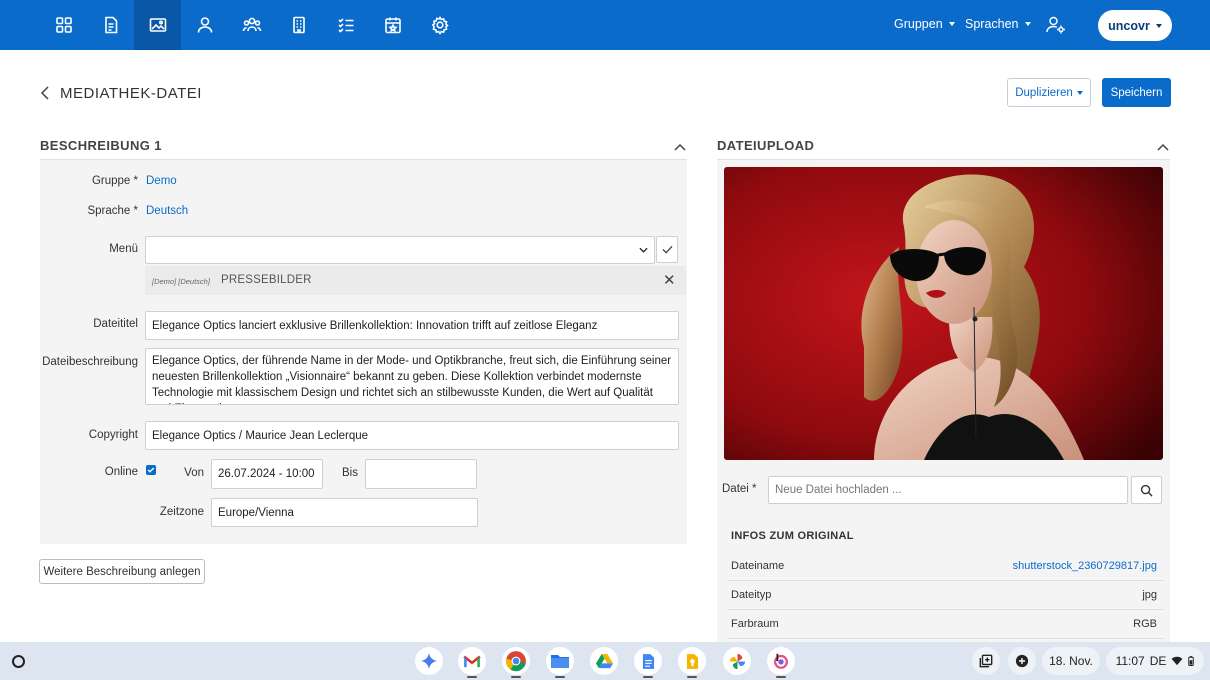 The image size is (1210, 680). What do you see at coordinates (605, 25) in the screenshot?
I see `top-navbar: Gruppen Sprachen uncovr` at bounding box center [605, 25].